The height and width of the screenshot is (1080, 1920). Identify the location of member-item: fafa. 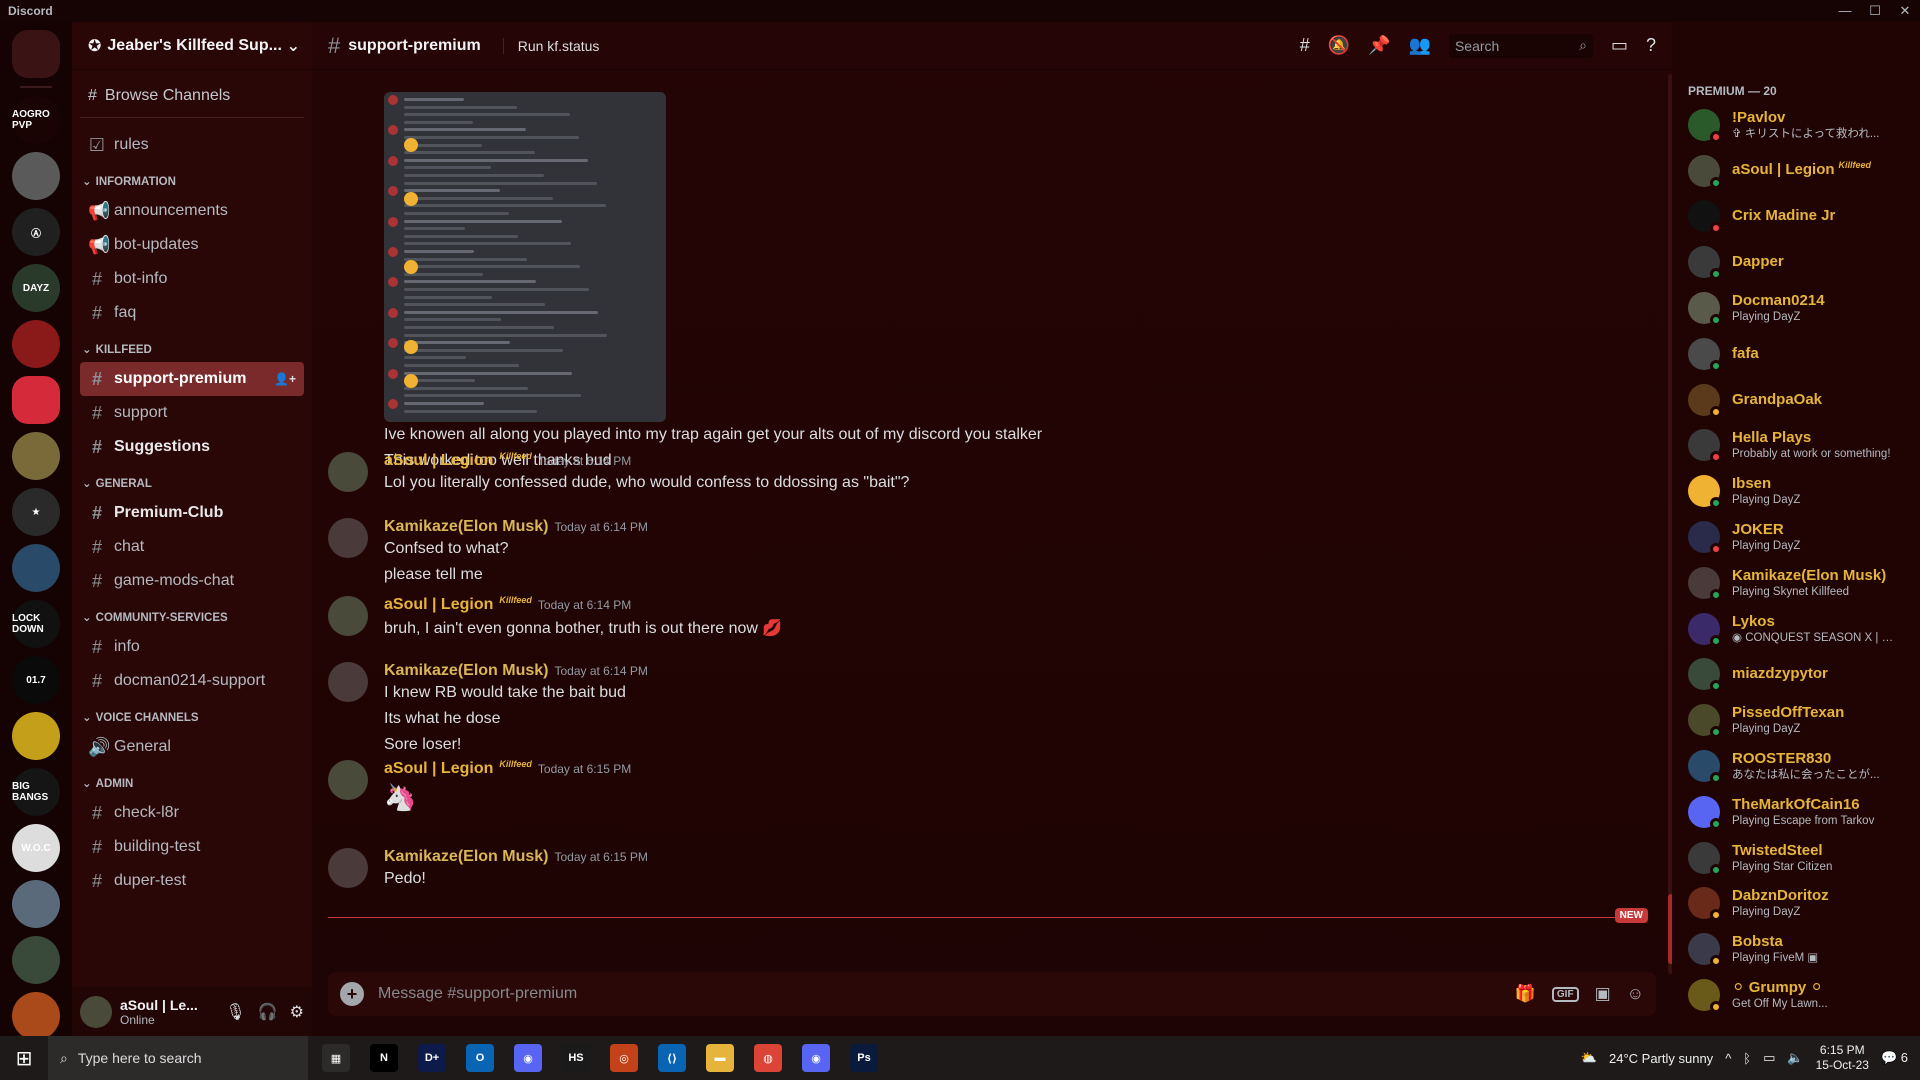
(1804, 354).